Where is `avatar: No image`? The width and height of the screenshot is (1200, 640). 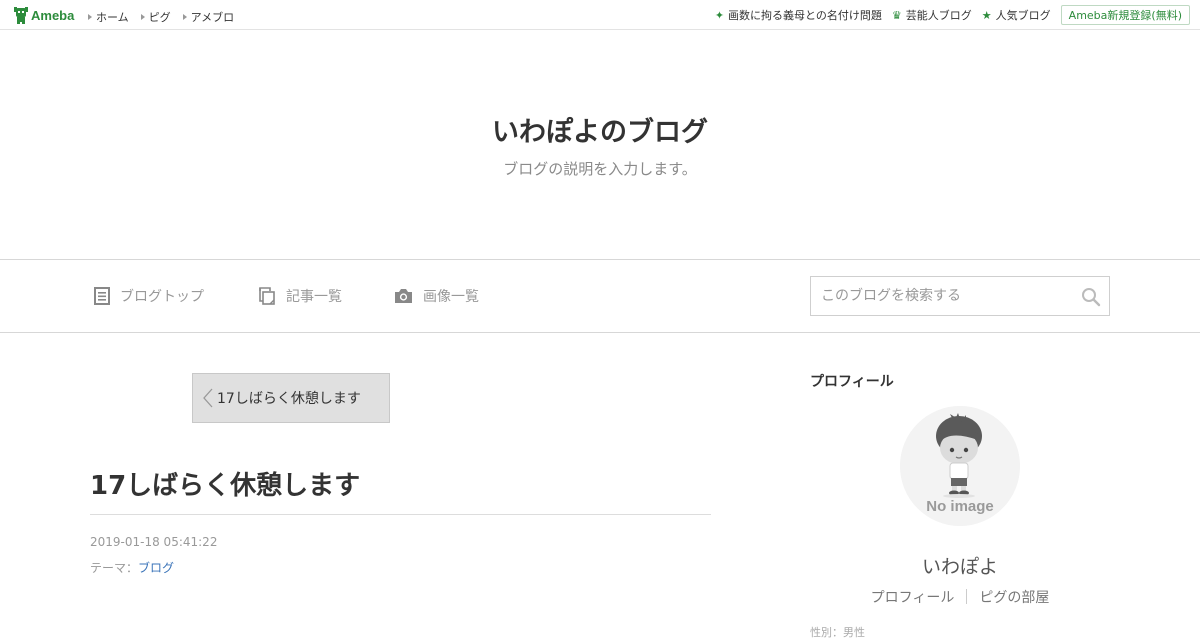 avatar: No image is located at coordinates (960, 466).